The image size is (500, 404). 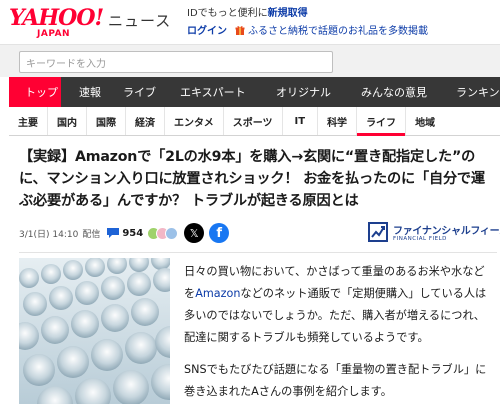 I want to click on category-sports: スポーツ, so click(x=253, y=121).